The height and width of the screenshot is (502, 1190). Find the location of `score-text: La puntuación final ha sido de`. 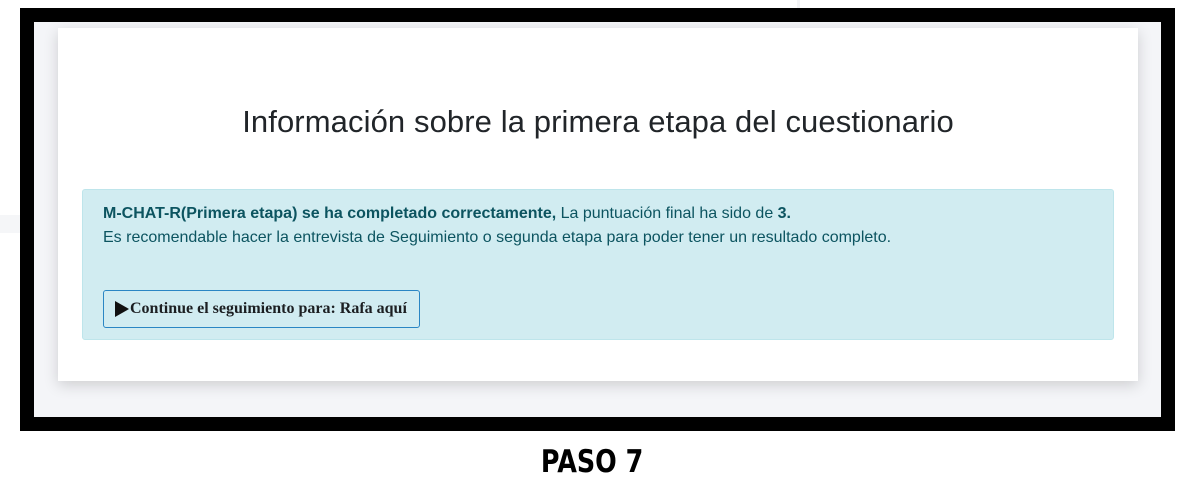

score-text: La puntuación final ha sido de is located at coordinates (667, 213).